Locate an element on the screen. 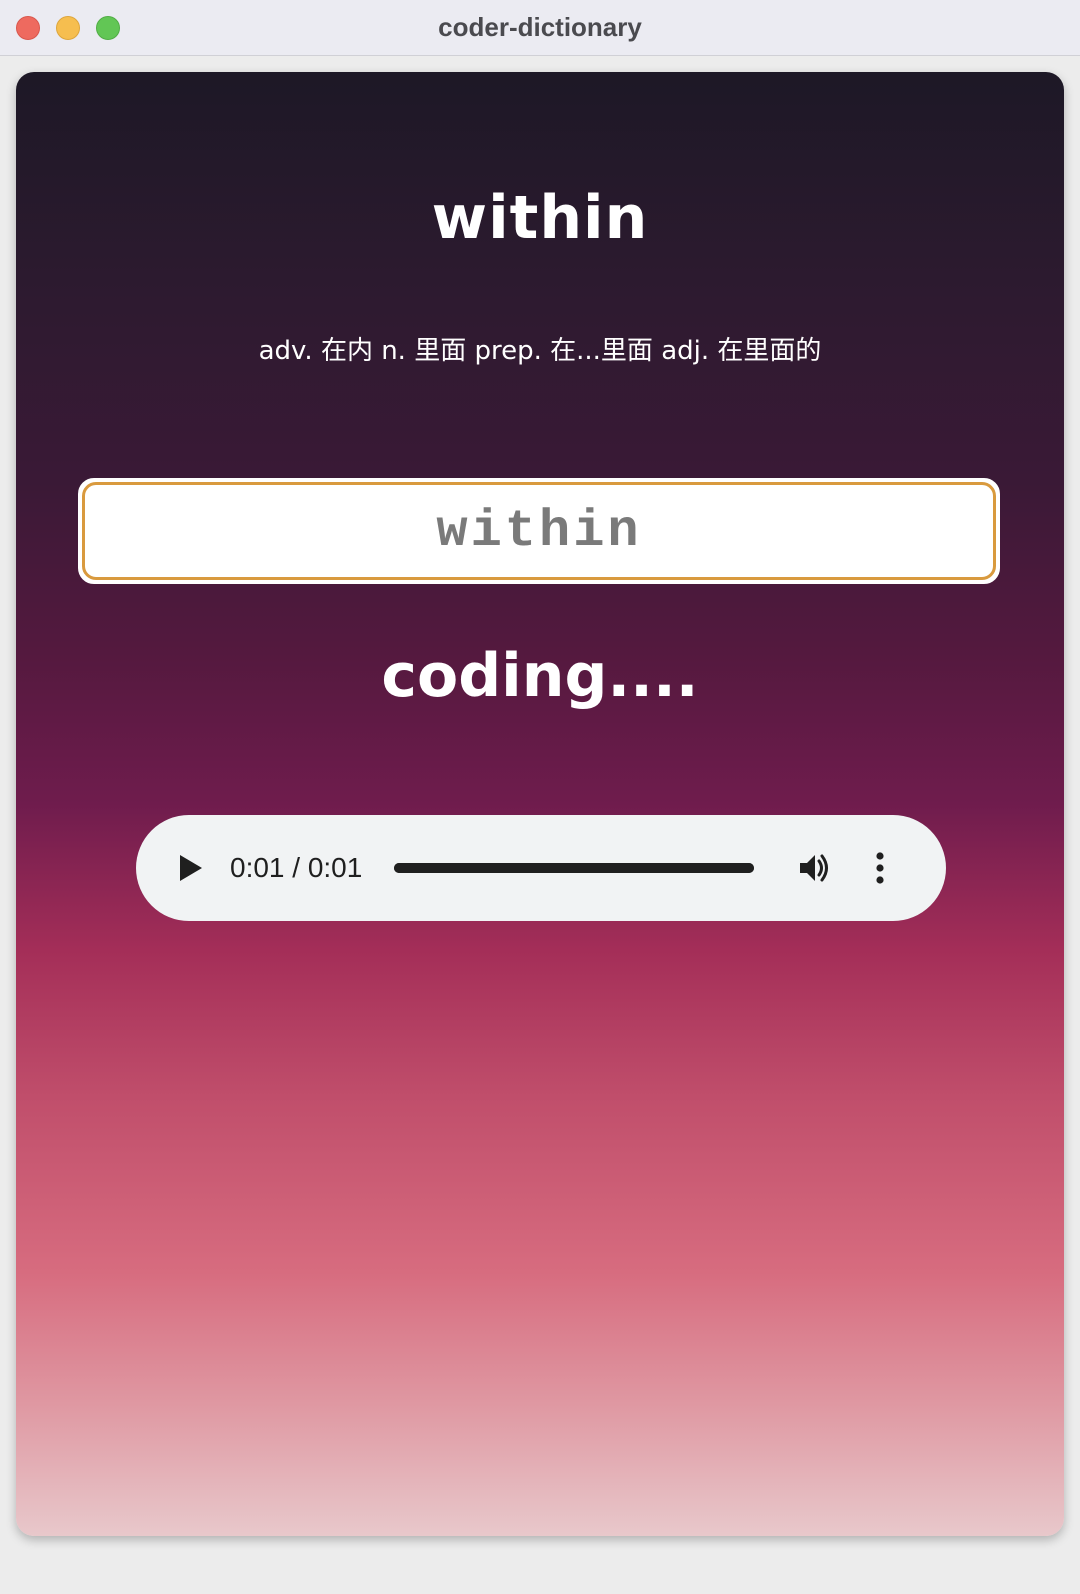  volume-icon is located at coordinates (815, 868).